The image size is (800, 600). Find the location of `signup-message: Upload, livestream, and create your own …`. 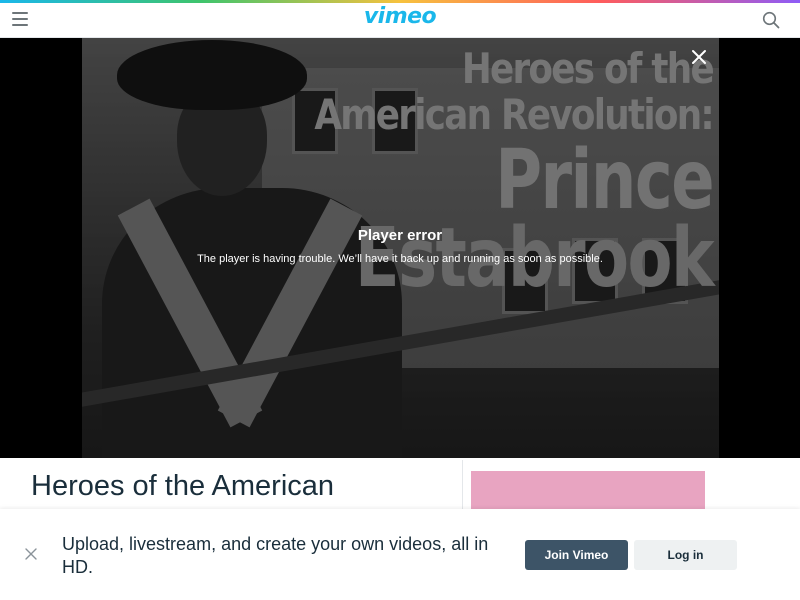

signup-message: Upload, livestream, and create your own … is located at coordinates (275, 555).